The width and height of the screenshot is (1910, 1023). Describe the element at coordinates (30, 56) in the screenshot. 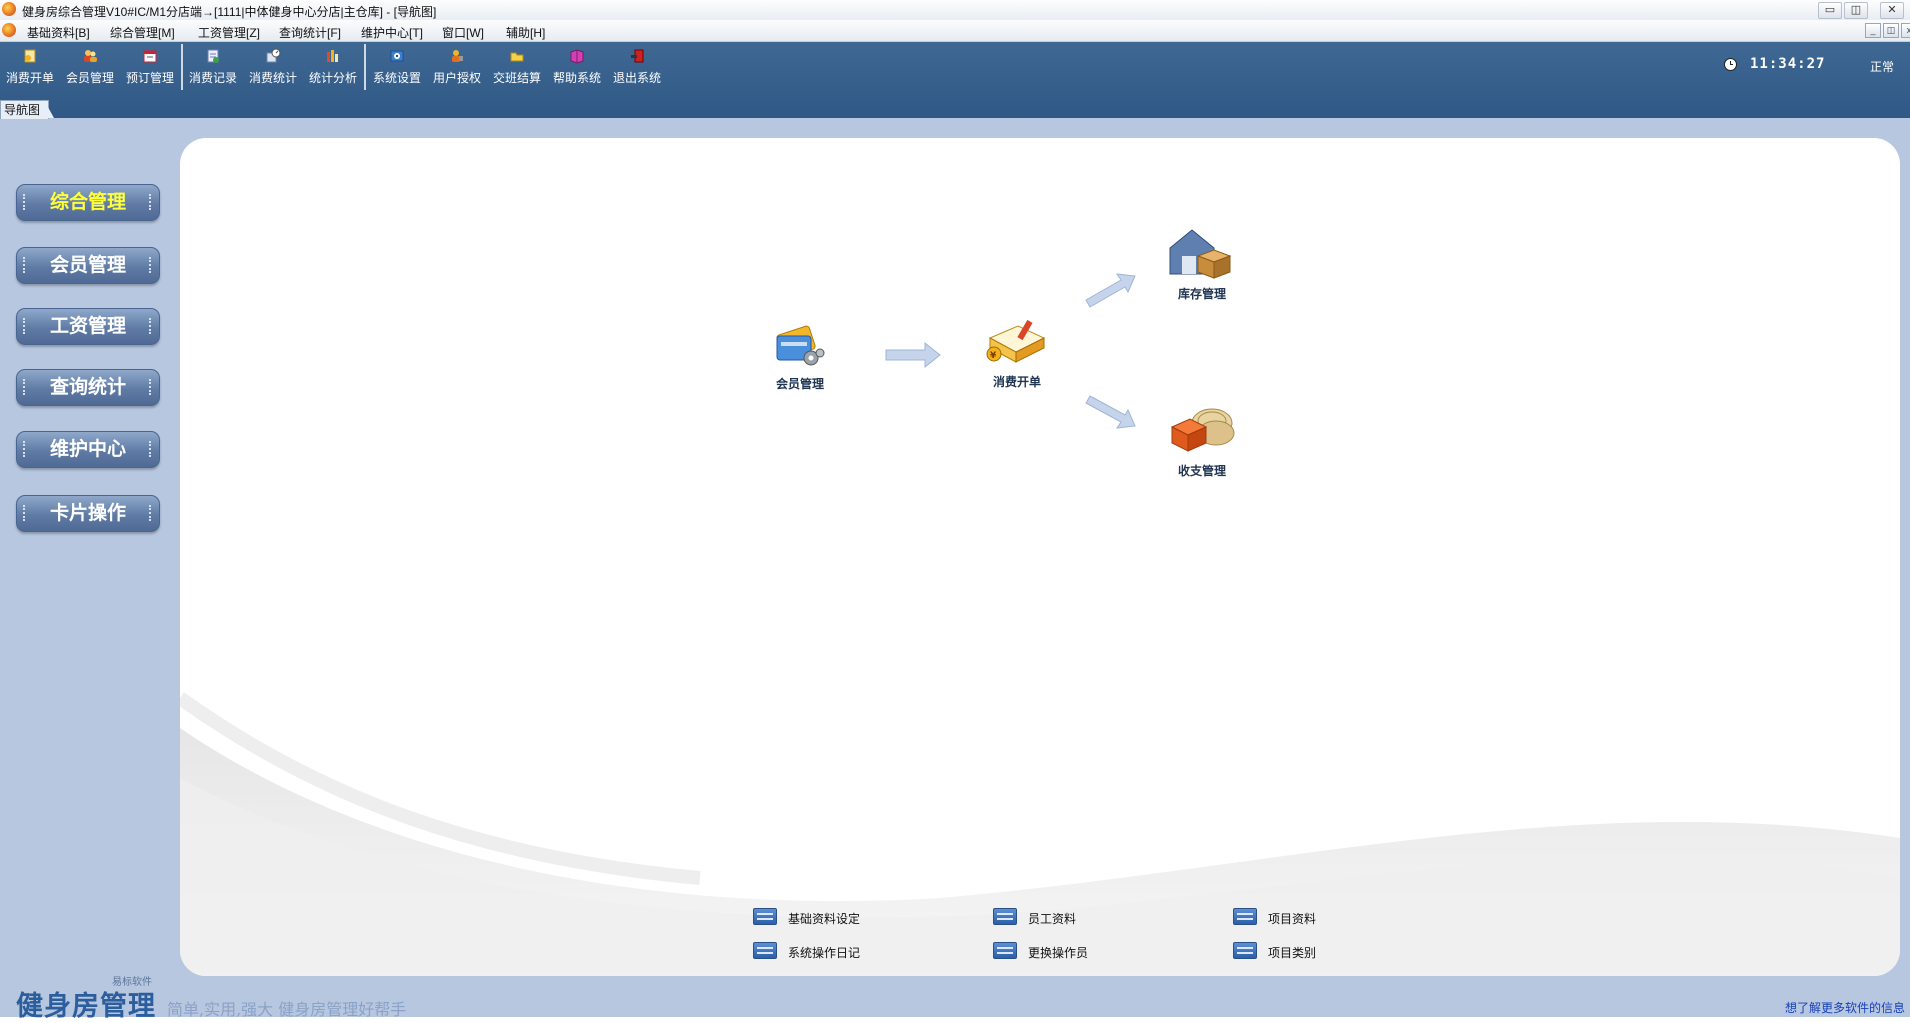

I see `bill-icon` at that location.